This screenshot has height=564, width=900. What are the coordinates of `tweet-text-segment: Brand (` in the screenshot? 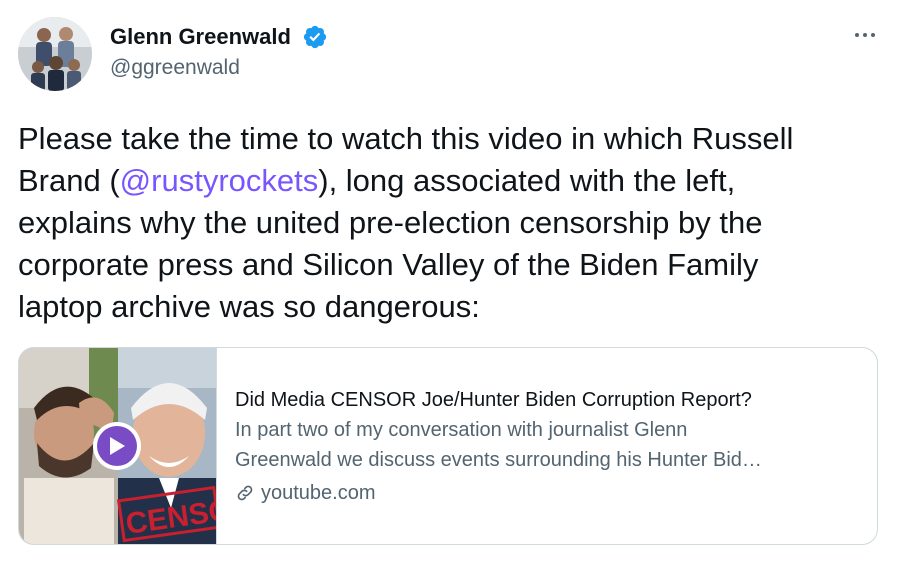 It's located at (69, 180).